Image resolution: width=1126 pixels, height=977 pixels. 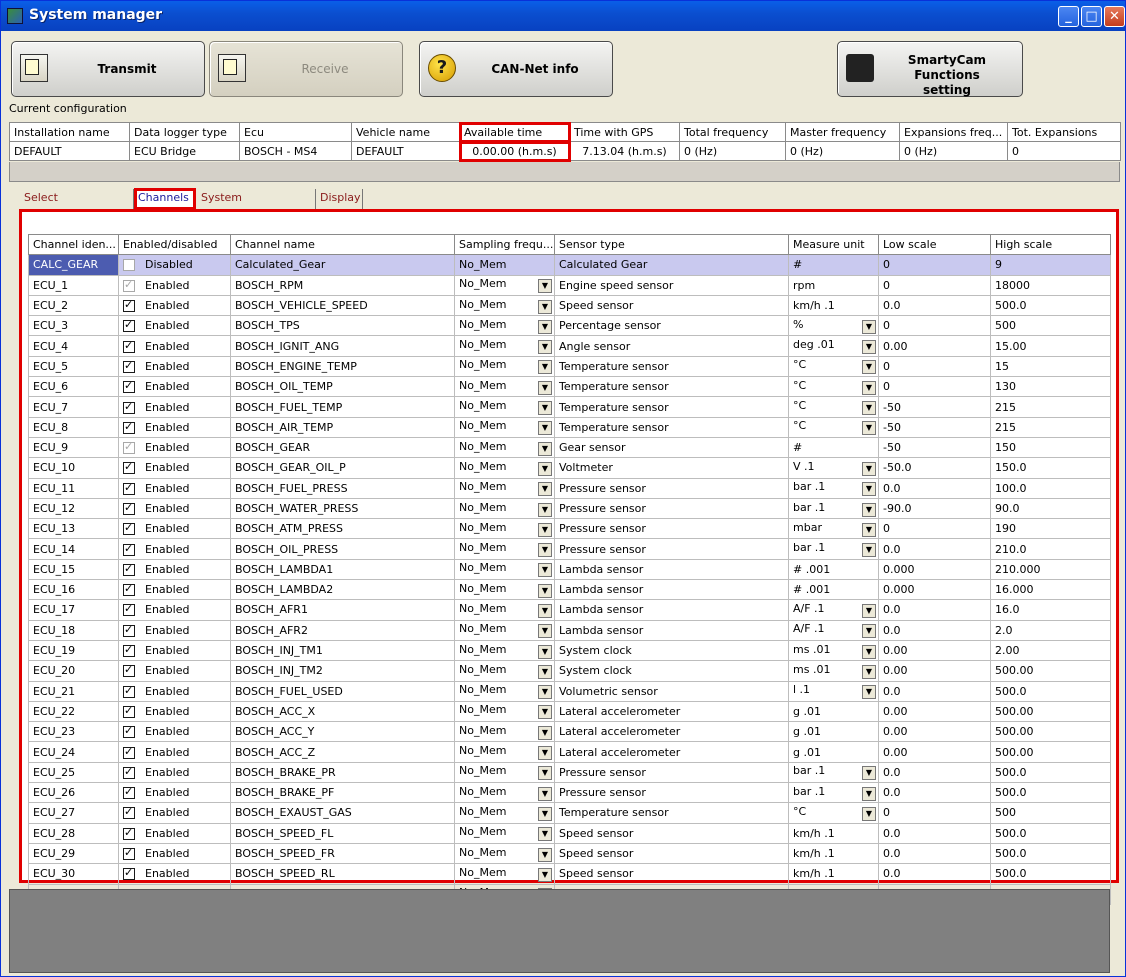 What do you see at coordinates (342, 590) in the screenshot?
I see `channel-name-cell: BOSCH_LAMBDA2` at bounding box center [342, 590].